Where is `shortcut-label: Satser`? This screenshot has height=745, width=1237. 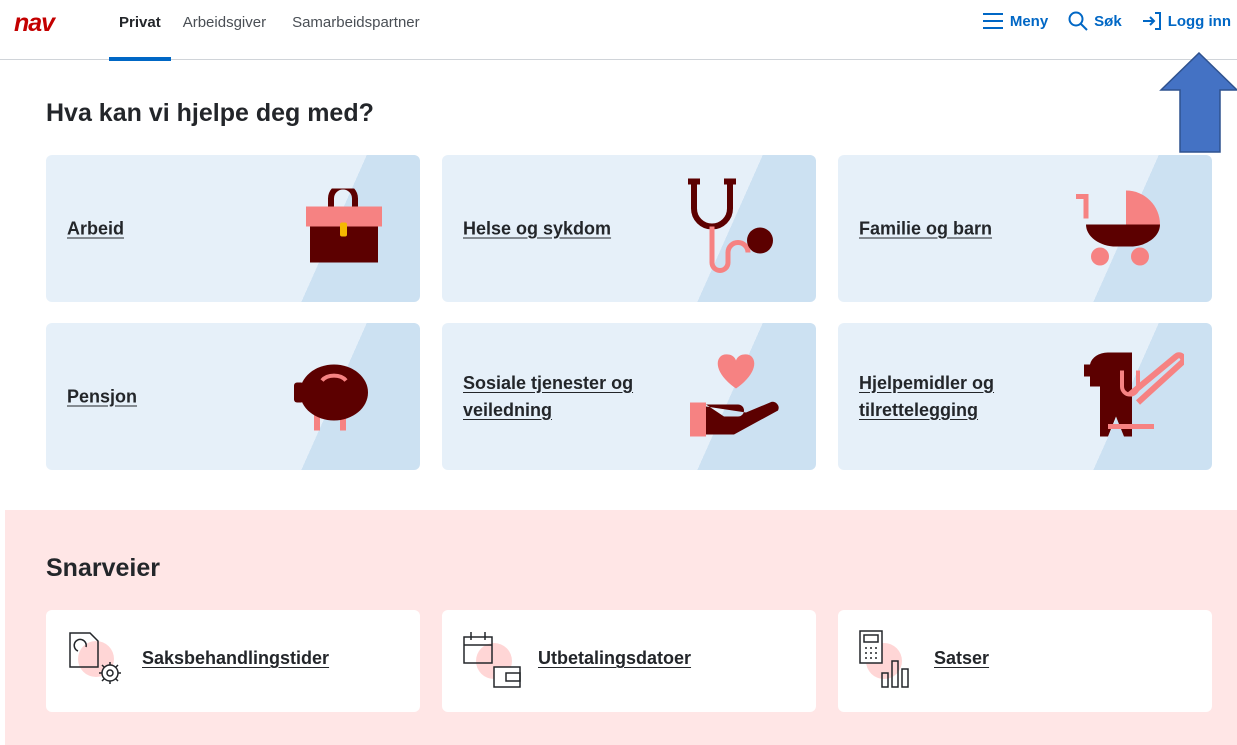 shortcut-label: Satser is located at coordinates (962, 658).